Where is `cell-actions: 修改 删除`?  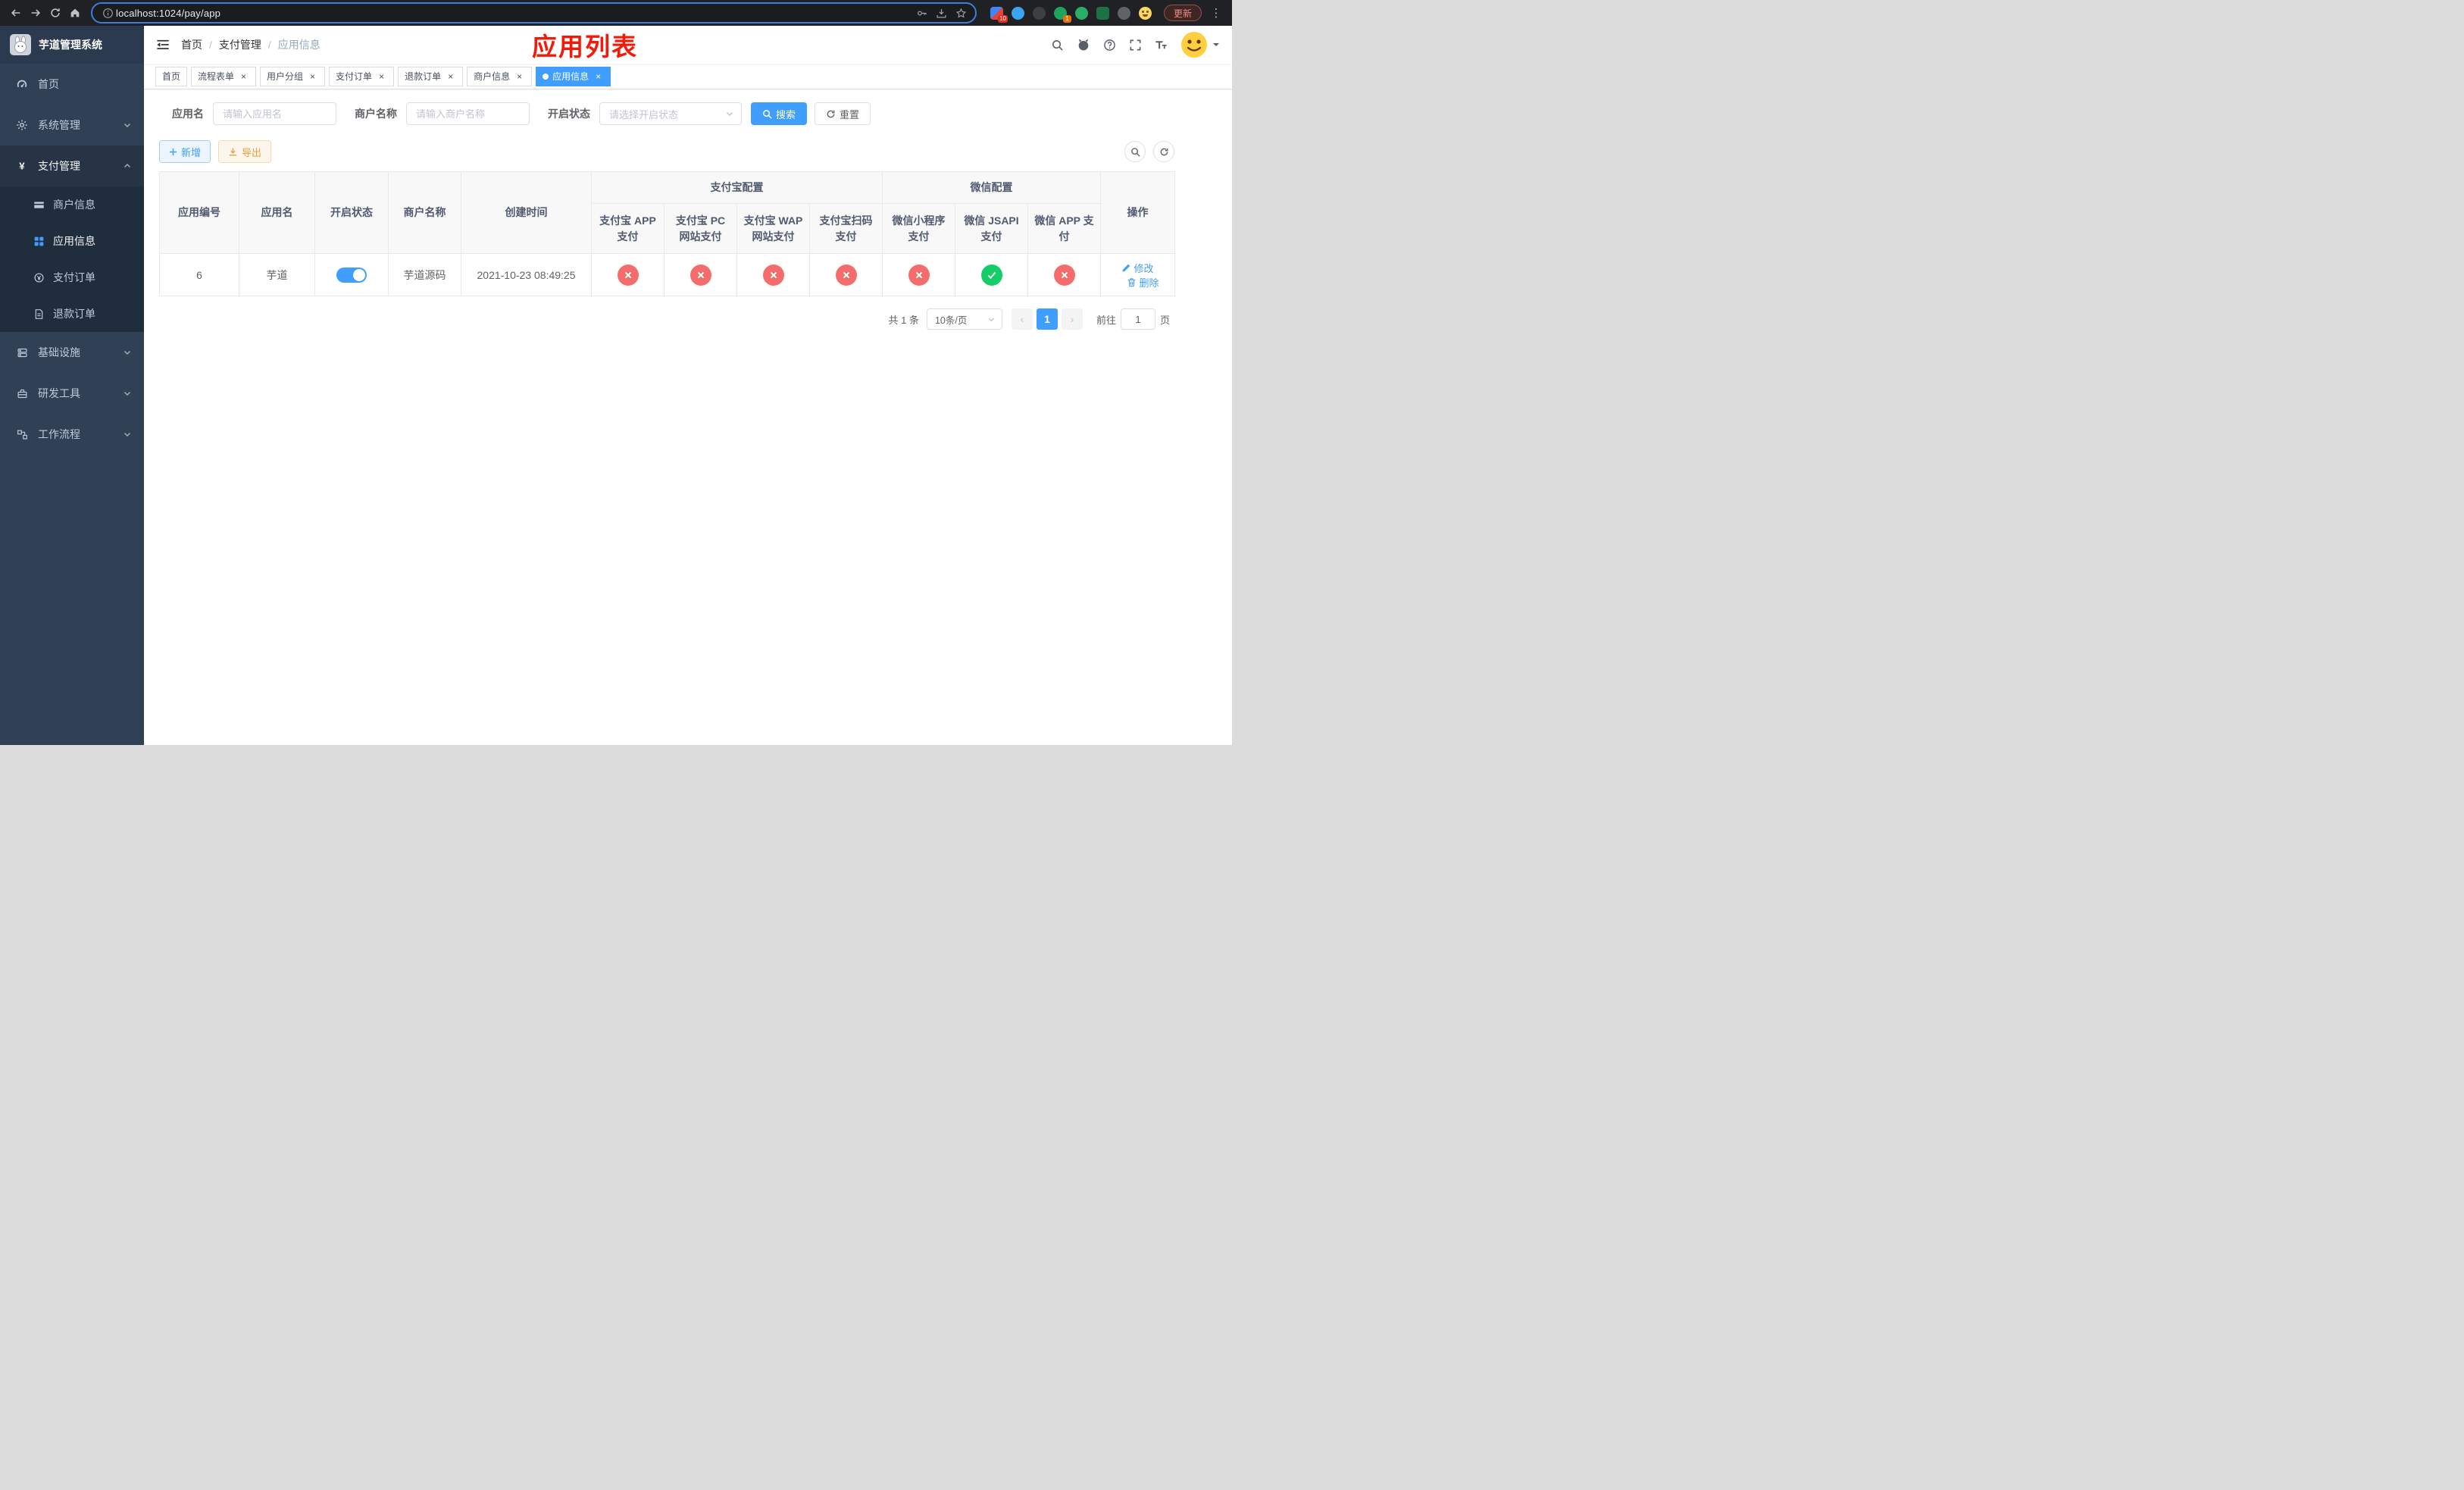
cell-actions: 修改 删除 is located at coordinates (1137, 275).